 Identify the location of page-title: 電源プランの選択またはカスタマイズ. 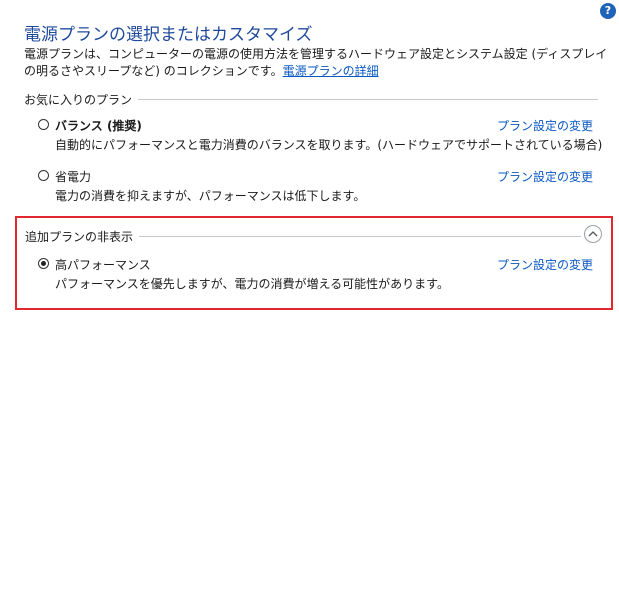
(168, 35).